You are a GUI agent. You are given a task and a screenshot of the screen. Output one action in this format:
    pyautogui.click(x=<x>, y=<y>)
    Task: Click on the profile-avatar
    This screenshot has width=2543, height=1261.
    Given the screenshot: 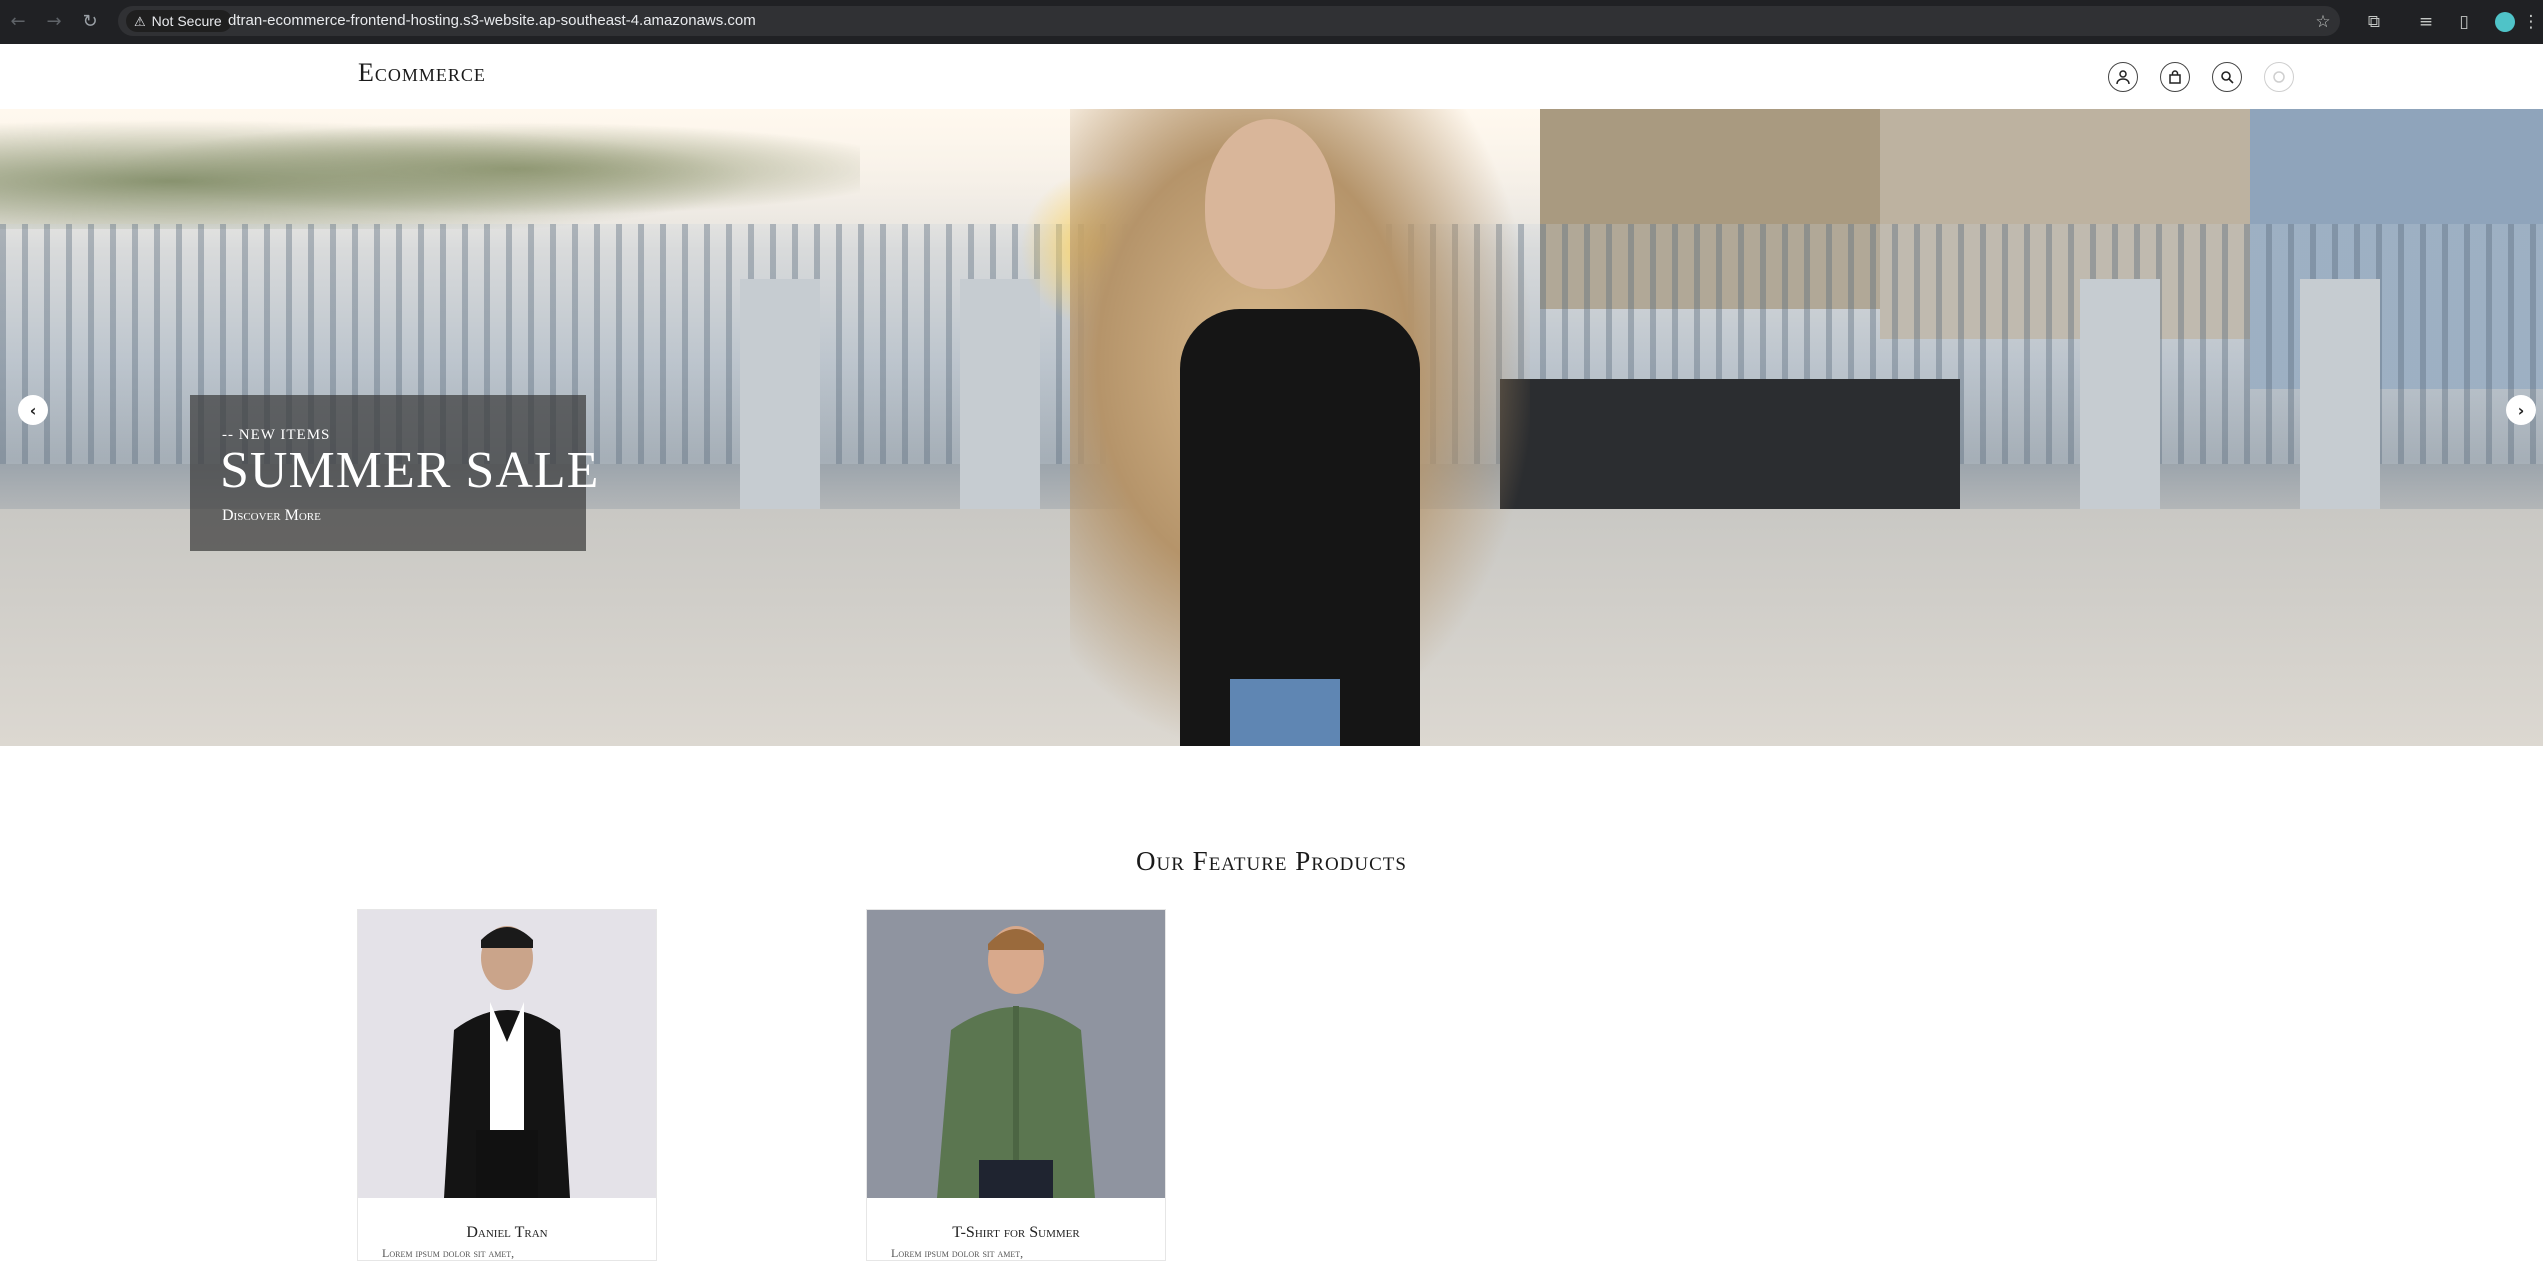 What is the action you would take?
    pyautogui.click(x=2505, y=22)
    